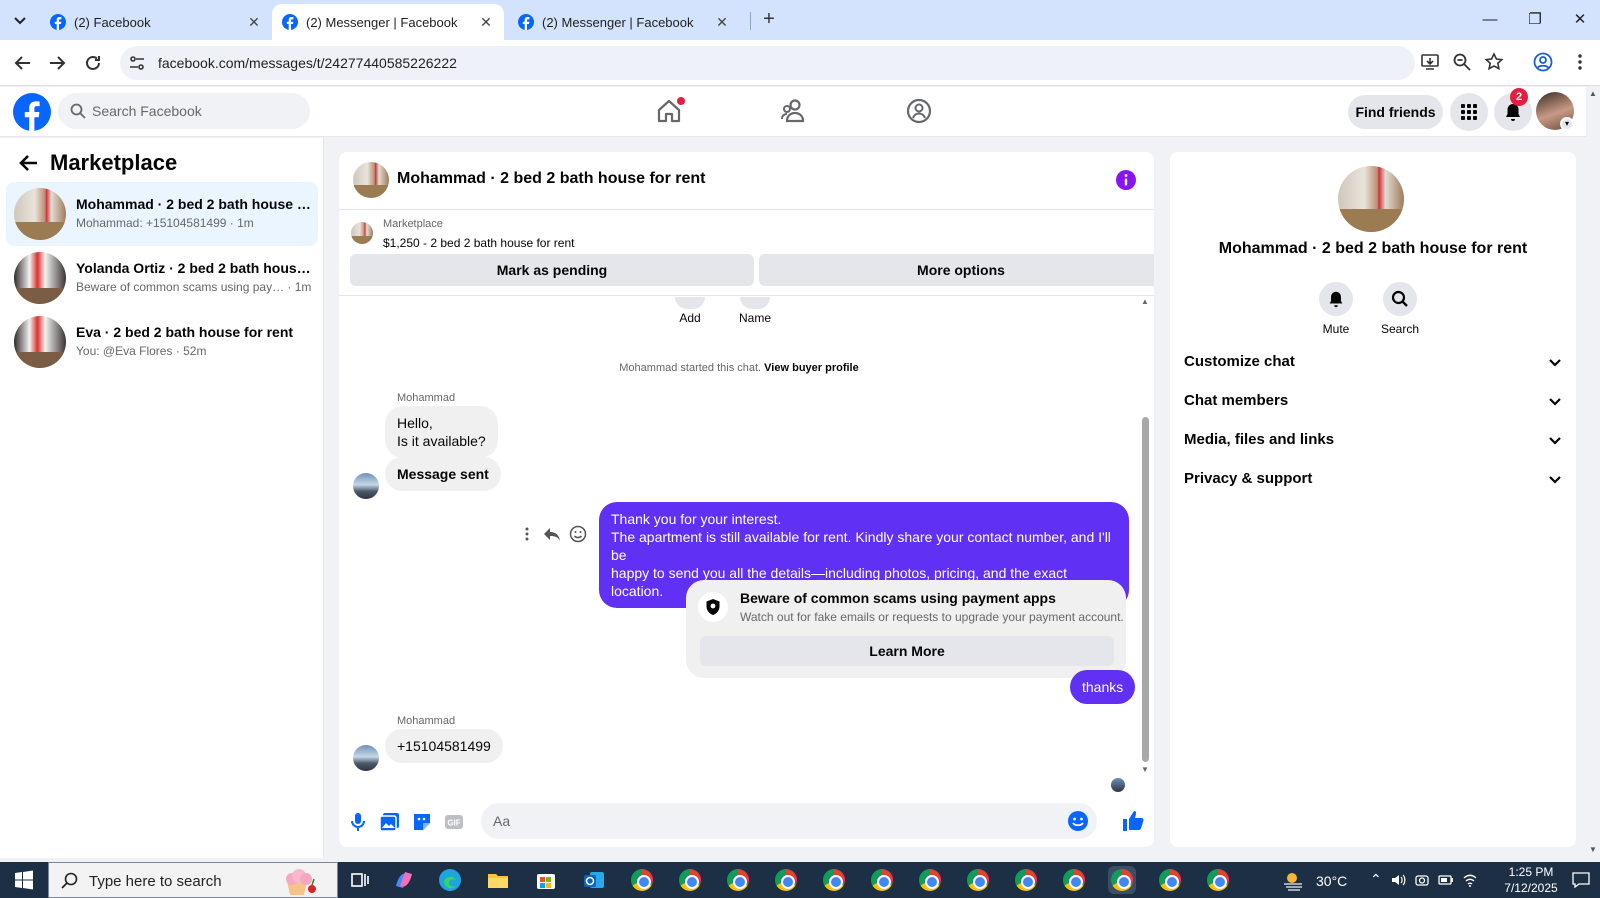  I want to click on nav-home-button, so click(670, 112).